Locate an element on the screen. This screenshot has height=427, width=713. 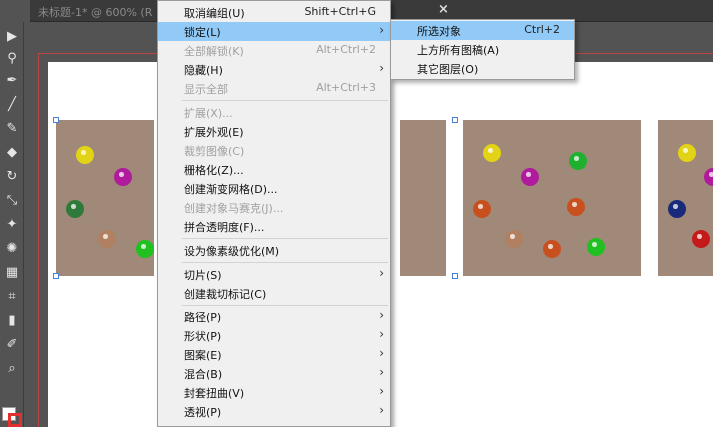
menu-item-shortcut: Ctrl+2 is located at coordinates (542, 29).